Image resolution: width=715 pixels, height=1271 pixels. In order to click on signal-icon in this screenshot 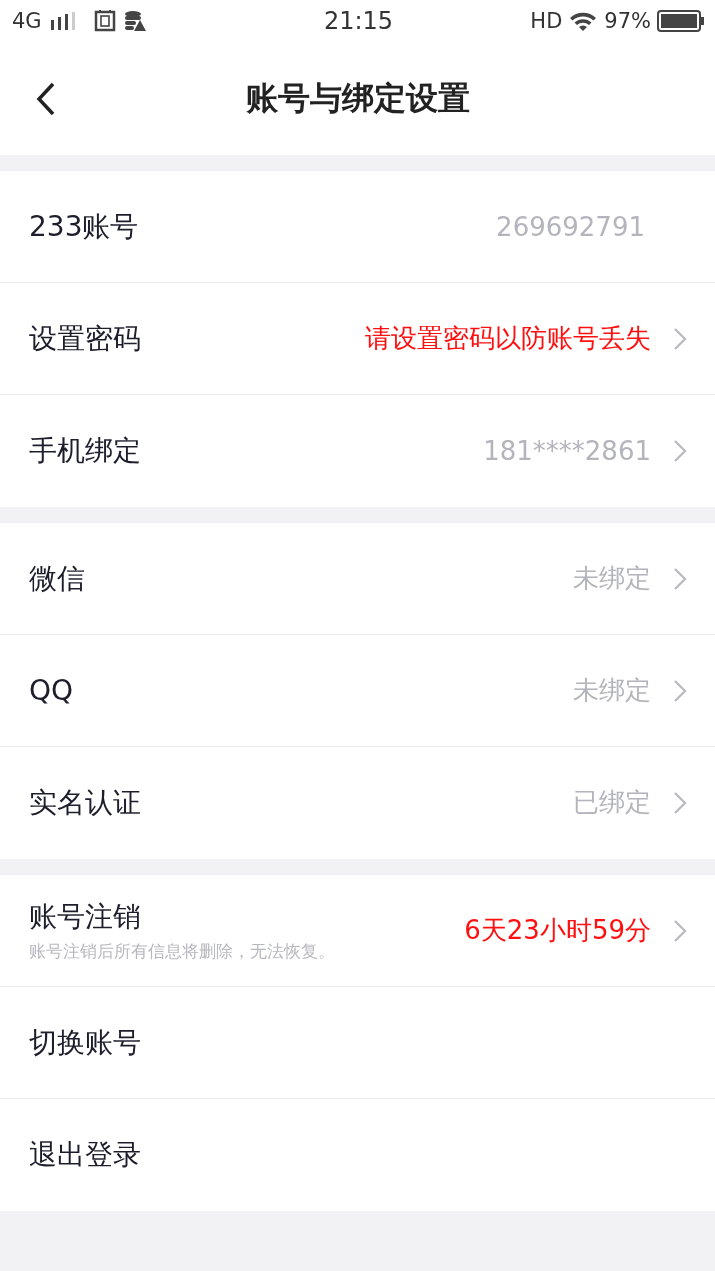, I will do `click(62, 21)`.